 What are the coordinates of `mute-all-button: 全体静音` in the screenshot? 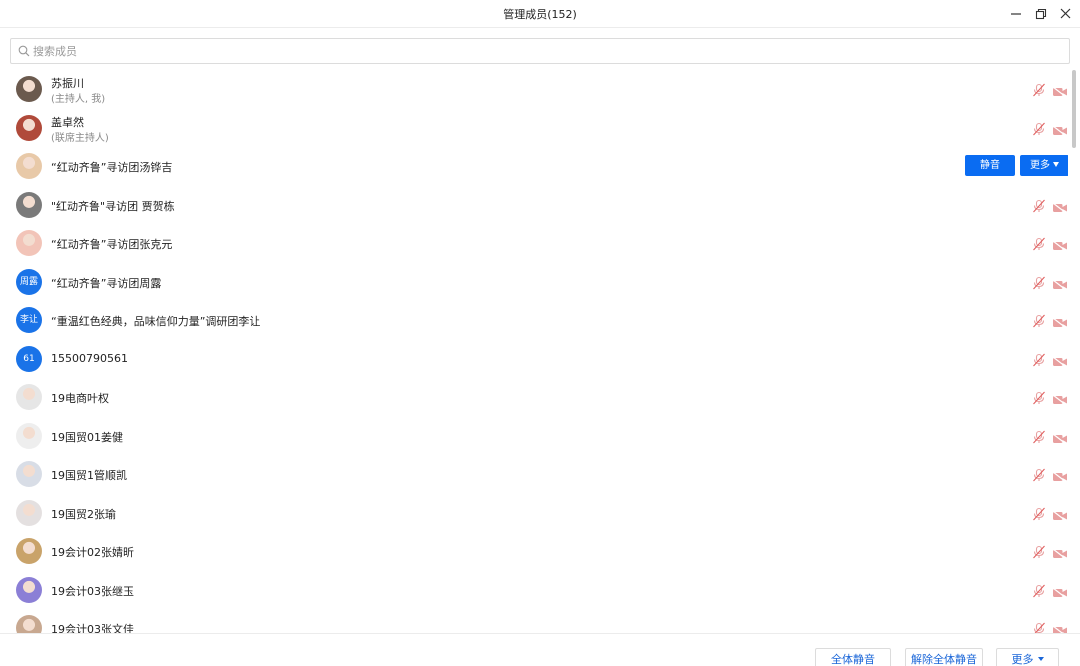 It's located at (853, 657).